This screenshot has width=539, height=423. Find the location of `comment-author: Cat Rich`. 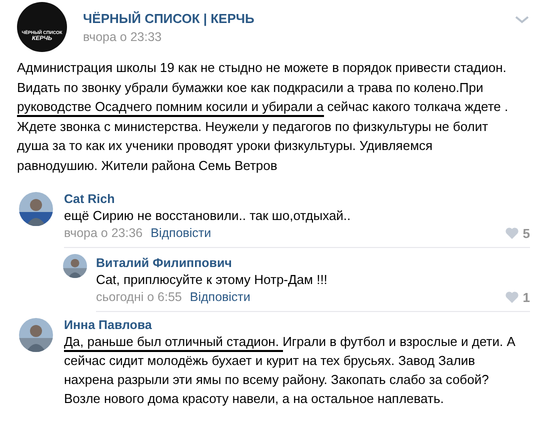

comment-author: Cat Rich is located at coordinates (297, 199).